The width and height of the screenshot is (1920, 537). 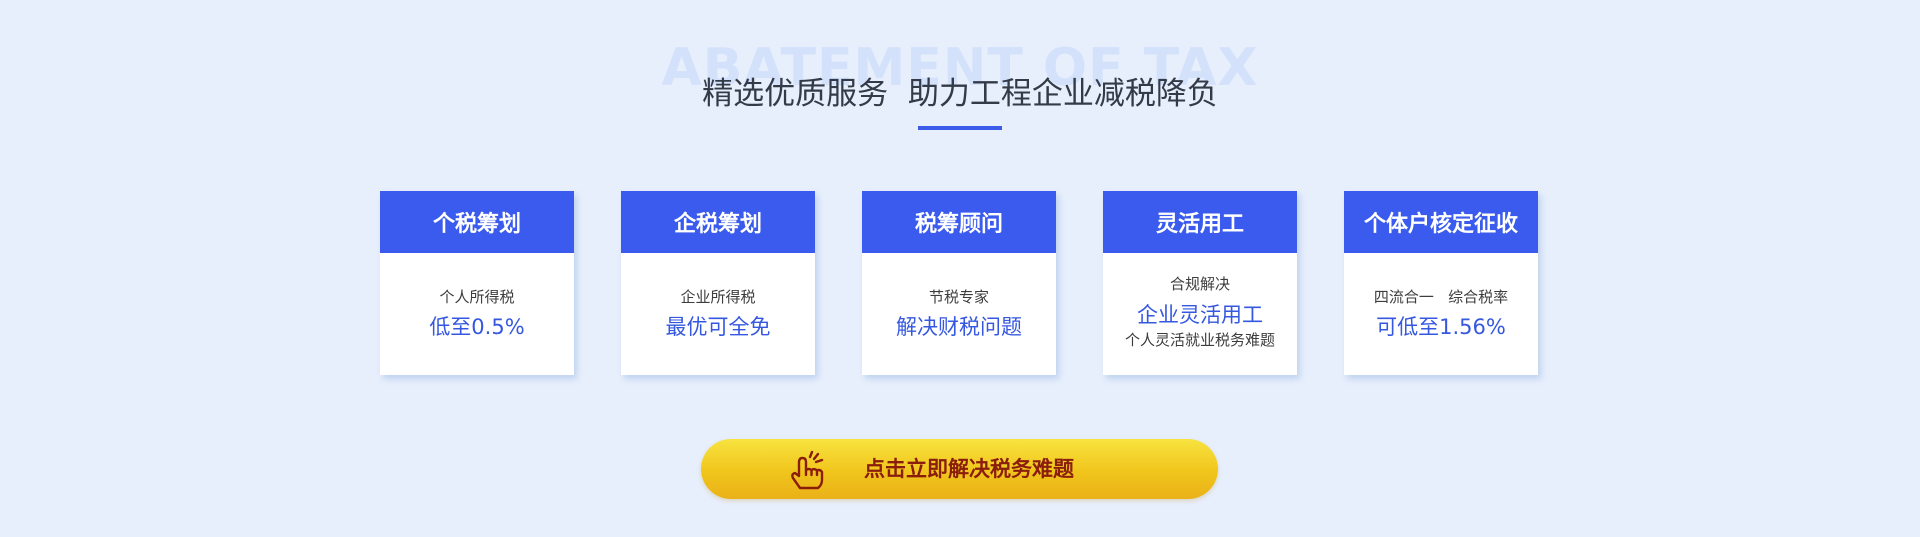 I want to click on headline-underline, so click(x=960, y=128).